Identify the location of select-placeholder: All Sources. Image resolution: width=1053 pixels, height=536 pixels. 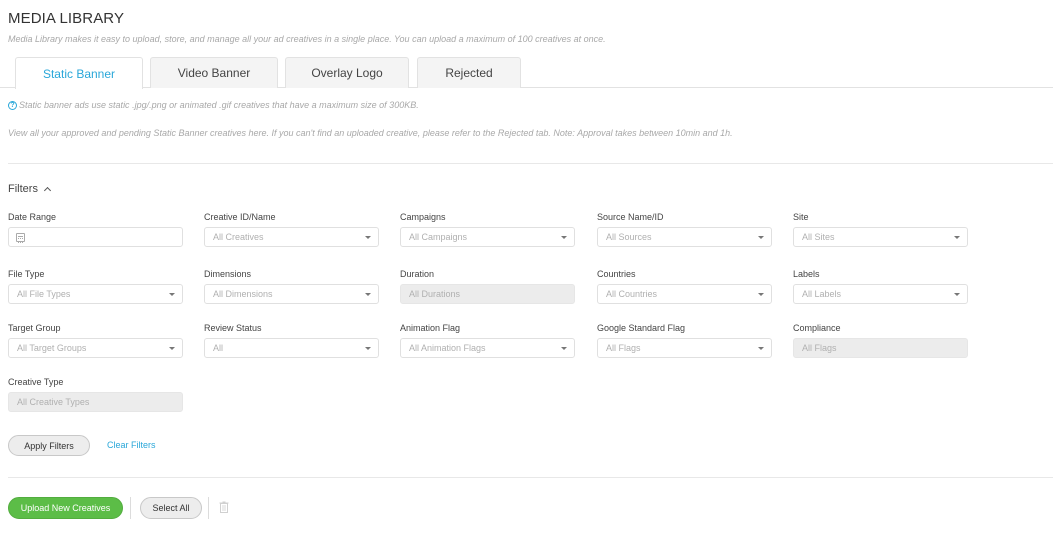
(629, 237).